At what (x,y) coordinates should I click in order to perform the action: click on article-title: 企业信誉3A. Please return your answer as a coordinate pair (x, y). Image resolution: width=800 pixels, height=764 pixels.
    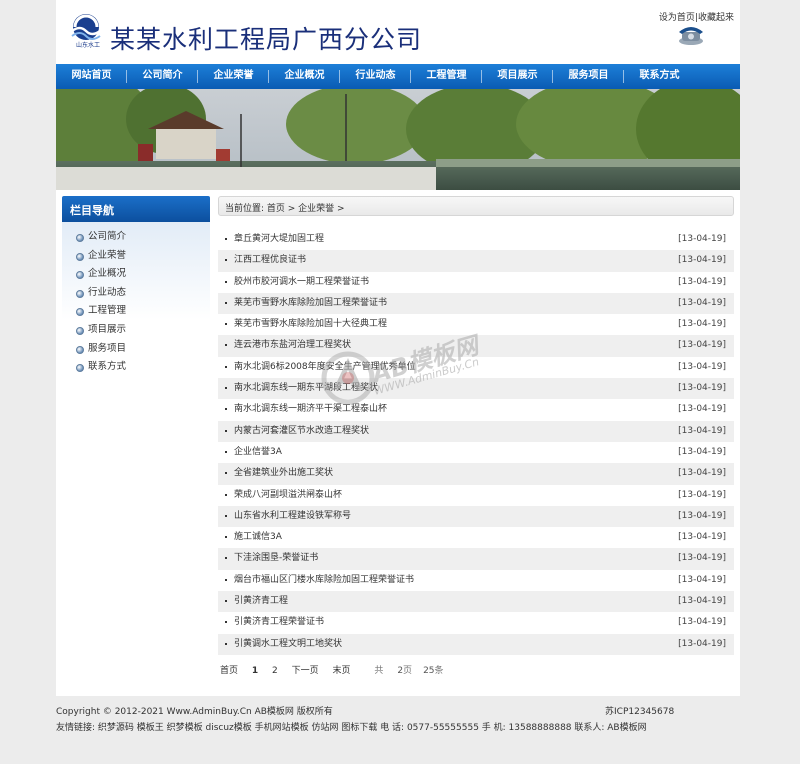
    Looking at the image, I should click on (258, 452).